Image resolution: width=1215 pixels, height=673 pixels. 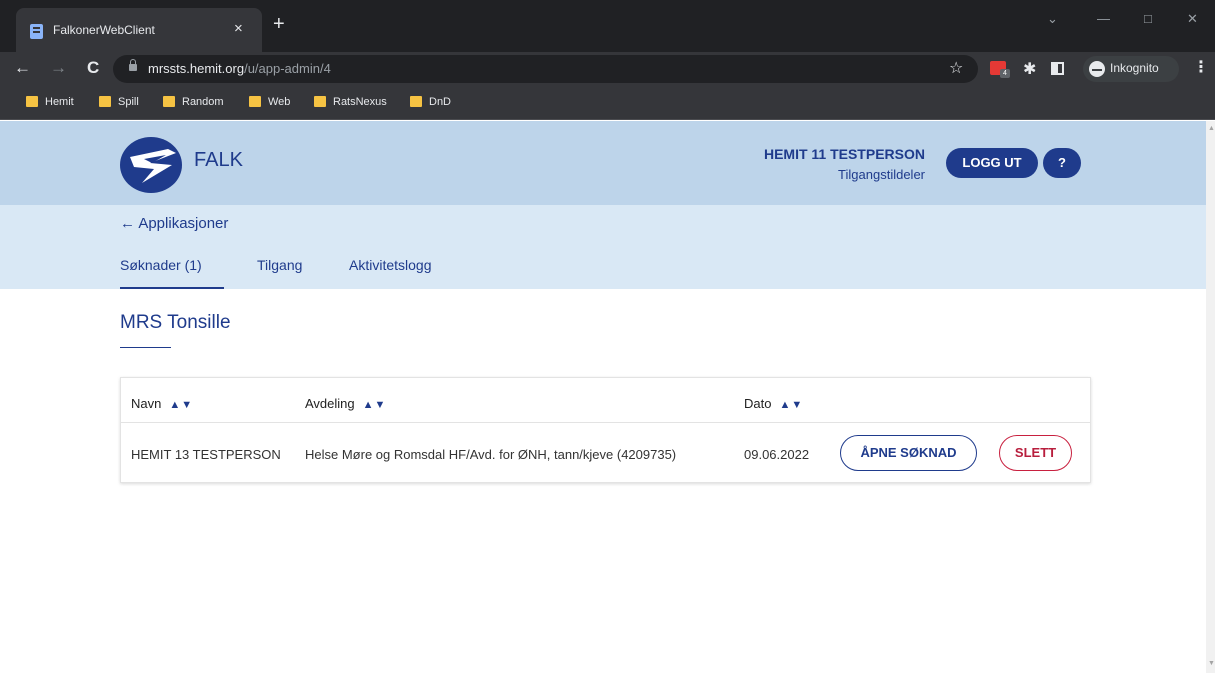 I want to click on extensions-puzzle-icon: ✱, so click(x=1029, y=69).